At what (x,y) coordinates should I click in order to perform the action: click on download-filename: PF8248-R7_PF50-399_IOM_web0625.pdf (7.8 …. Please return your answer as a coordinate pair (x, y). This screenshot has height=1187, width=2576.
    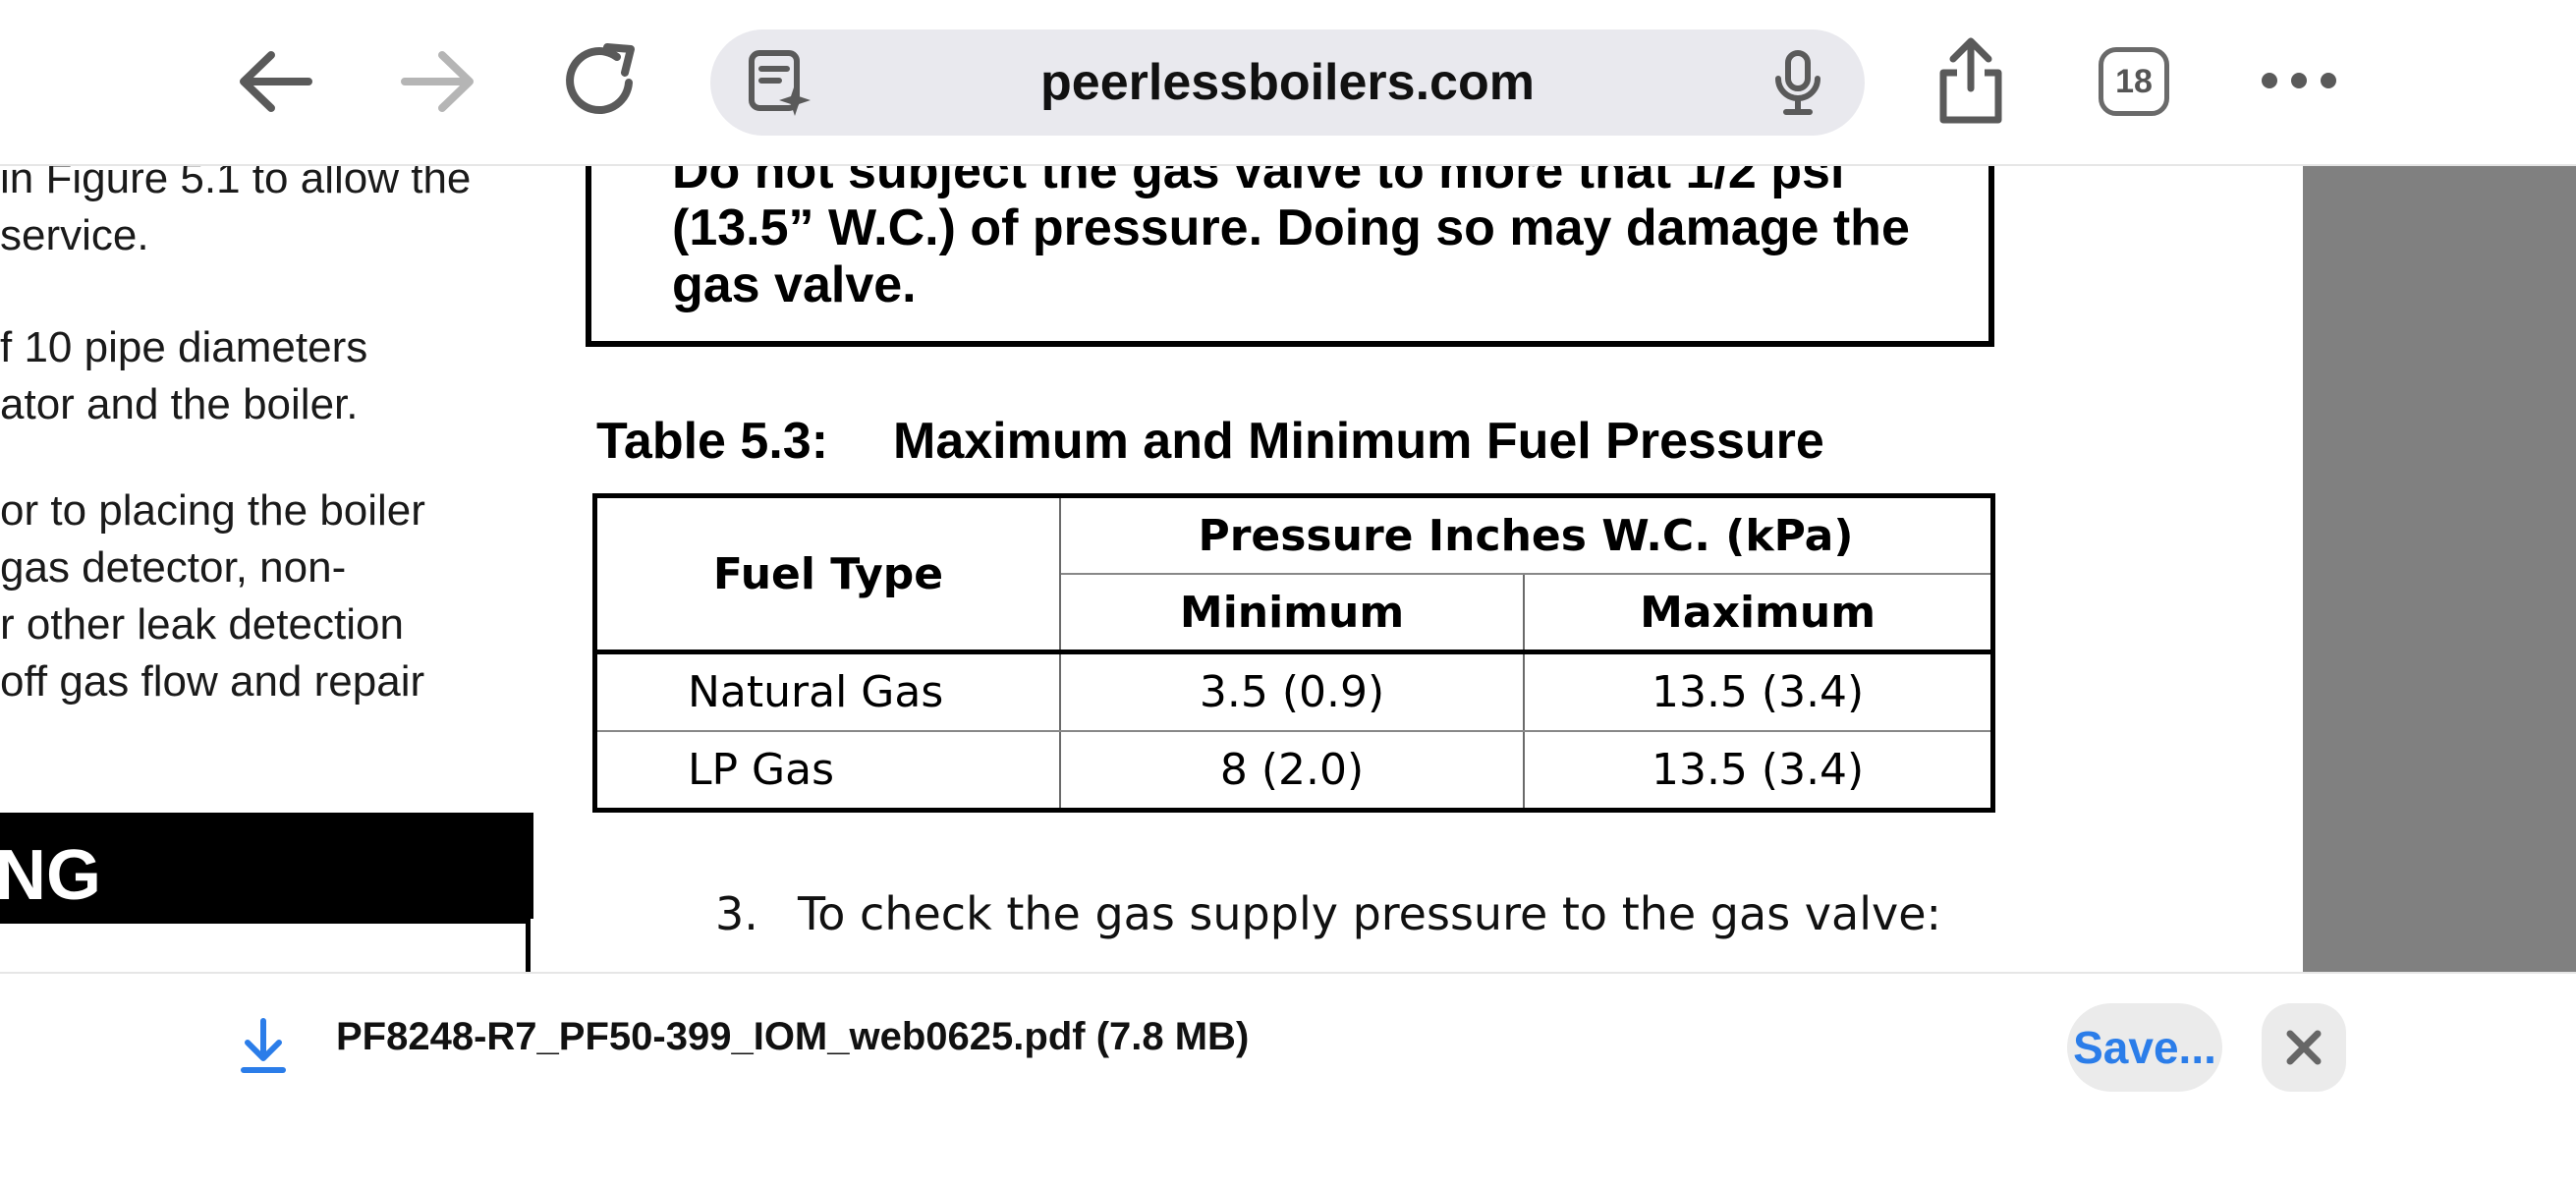
    Looking at the image, I should click on (793, 1036).